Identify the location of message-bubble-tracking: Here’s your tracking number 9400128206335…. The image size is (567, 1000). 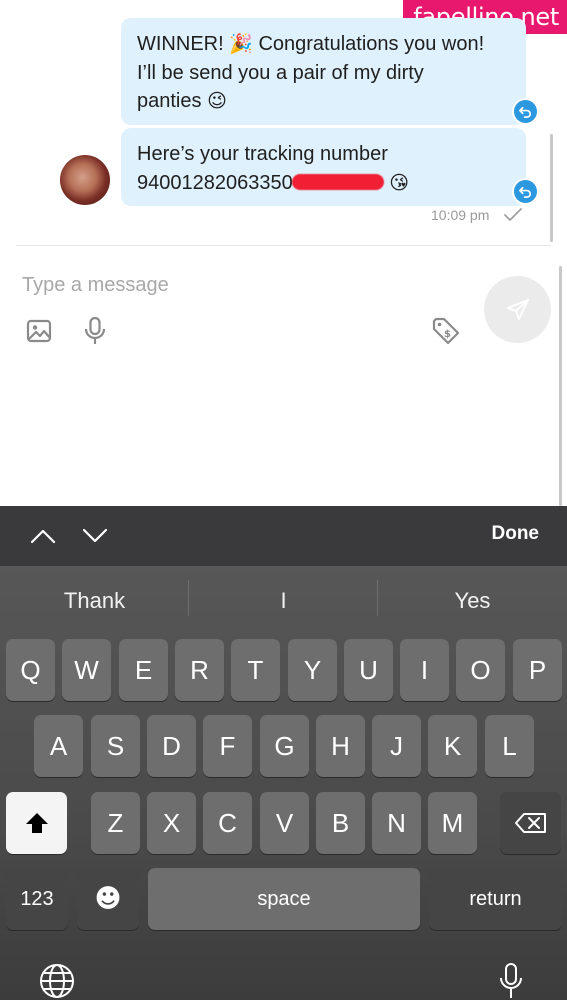
(323, 167).